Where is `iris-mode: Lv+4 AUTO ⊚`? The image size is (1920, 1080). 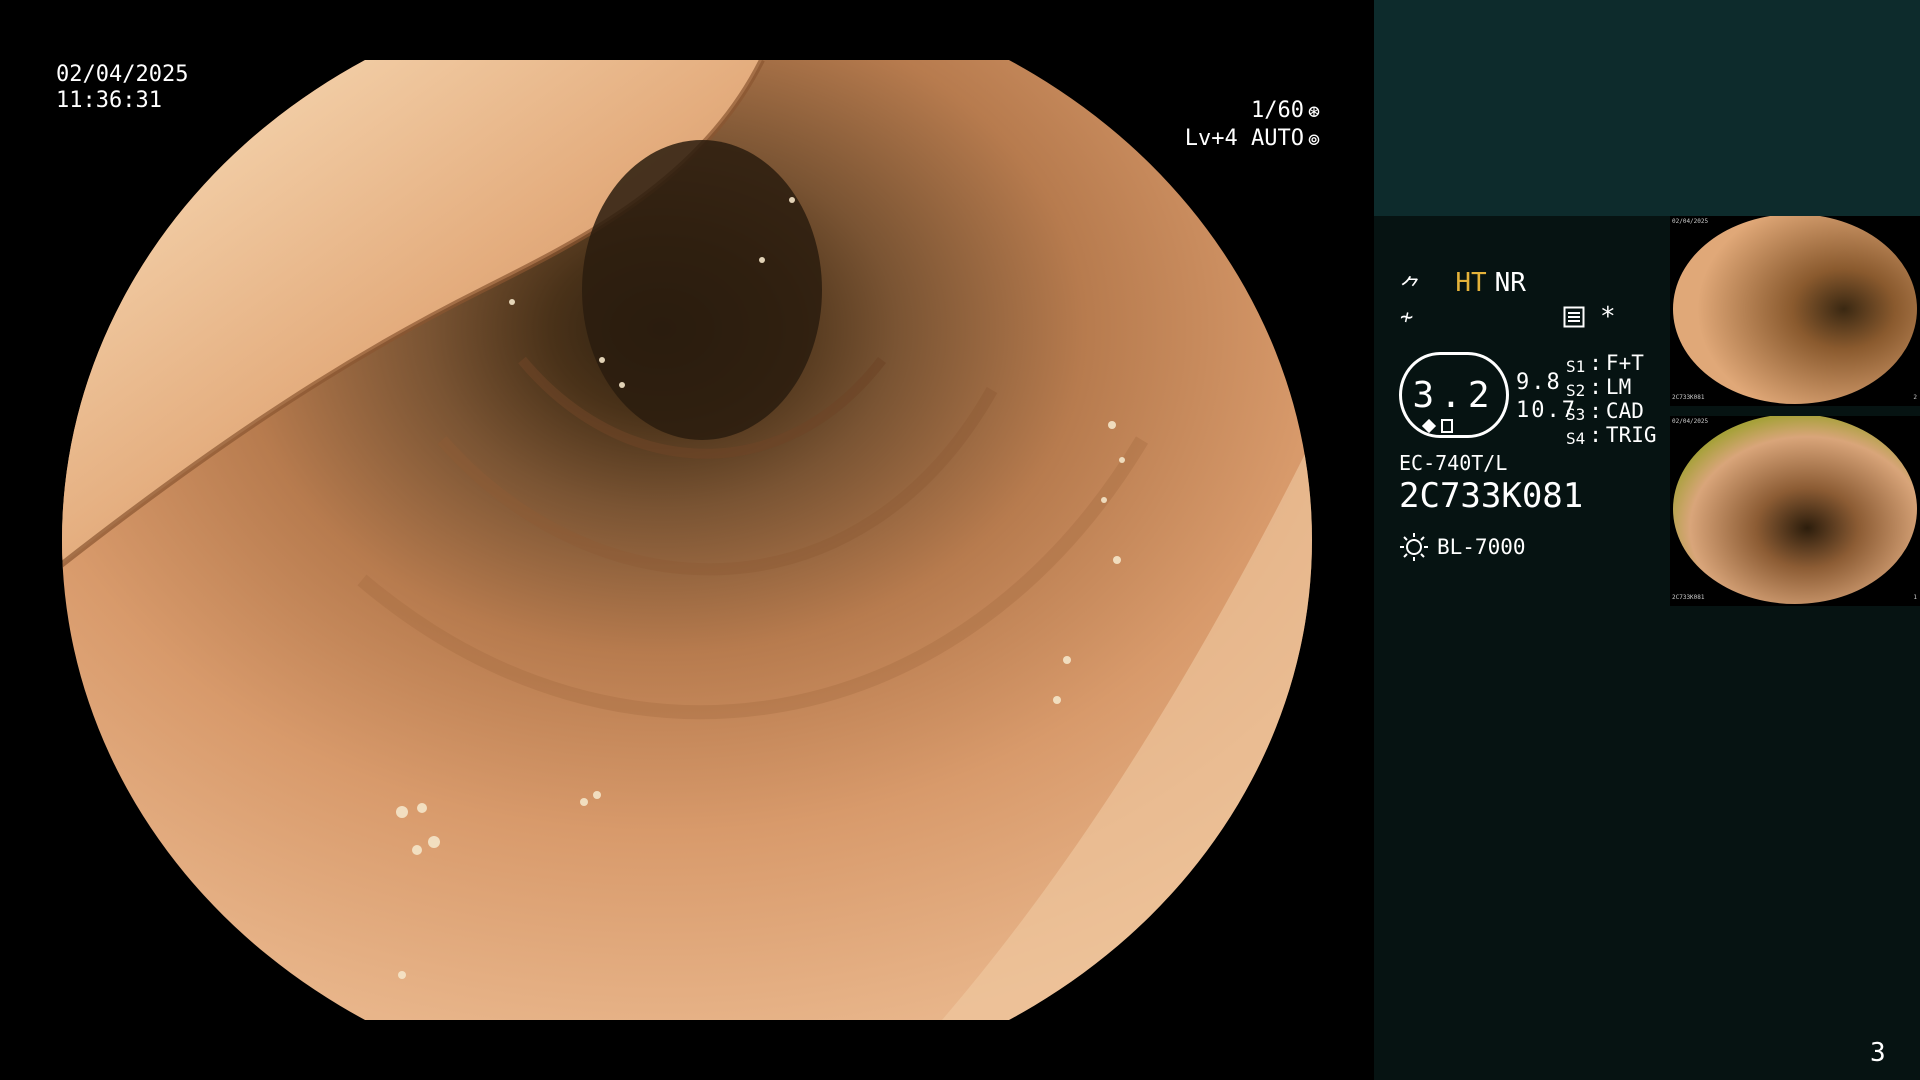 iris-mode: Lv+4 AUTO ⊚ is located at coordinates (1235, 139).